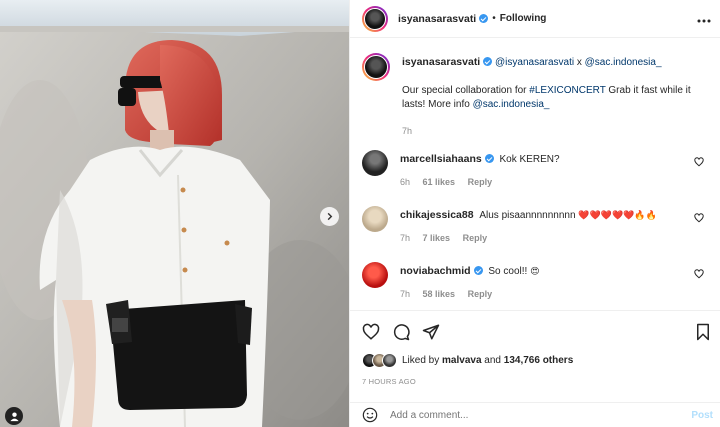  I want to click on caption-x: x, so click(579, 62).